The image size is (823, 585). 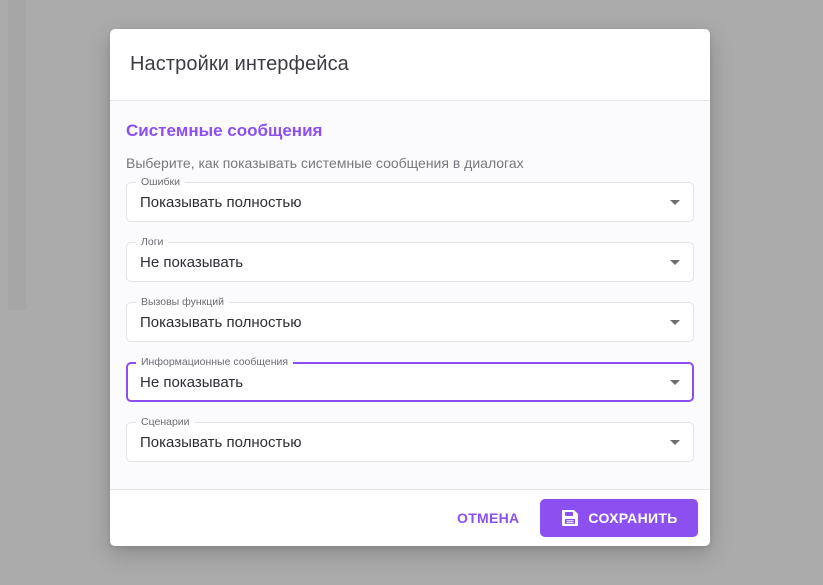 I want to click on scenarios-select-label: Сценарии, so click(x=165, y=422).